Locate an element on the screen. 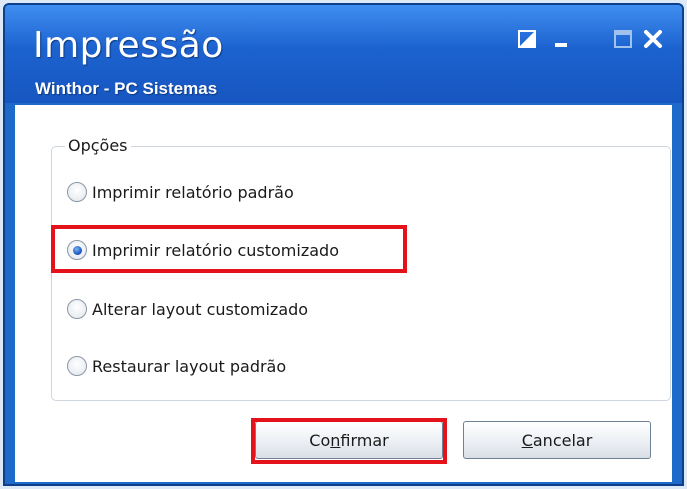 This screenshot has height=489, width=687. confirm-label-post: firmar is located at coordinates (364, 440).